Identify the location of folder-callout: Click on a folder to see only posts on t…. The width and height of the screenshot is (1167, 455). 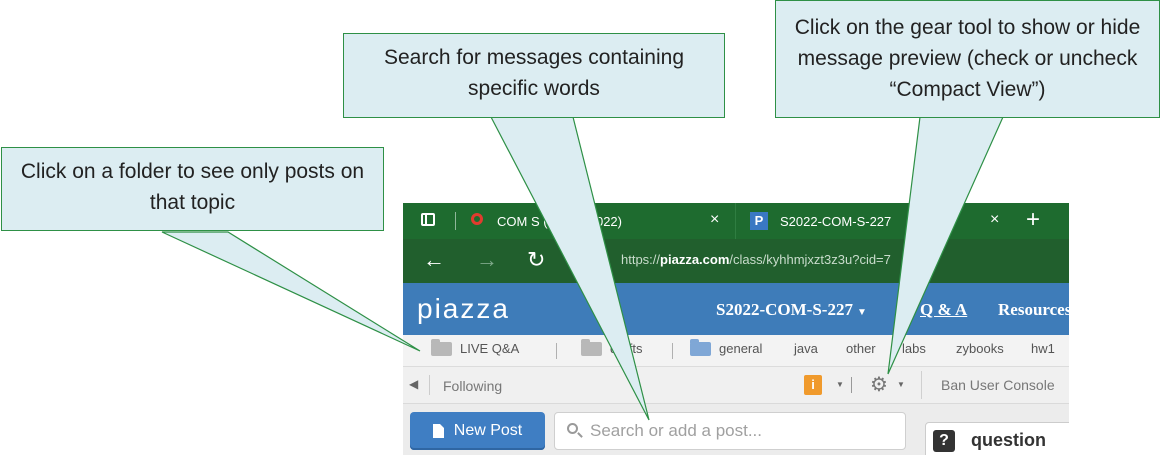
(192, 189).